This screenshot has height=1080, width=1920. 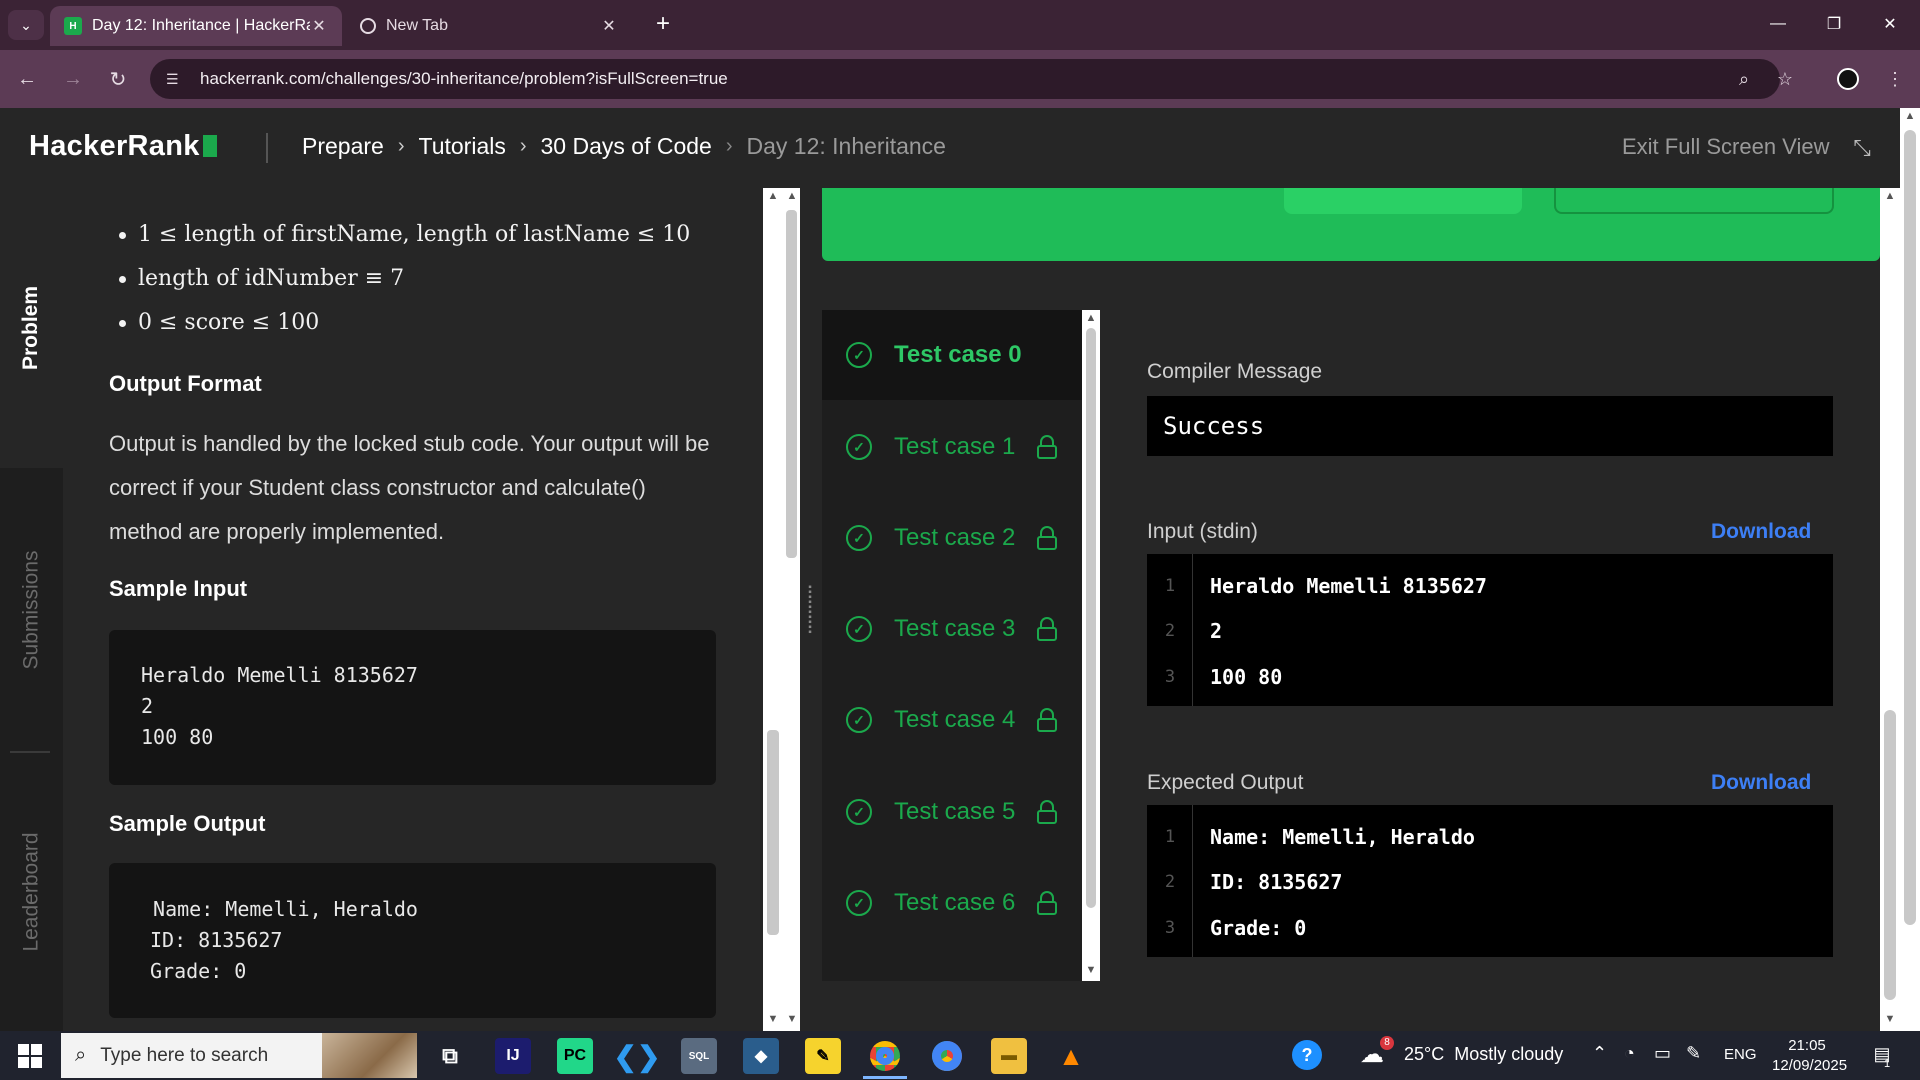 I want to click on results-scroll-thumb, so click(x=1890, y=855).